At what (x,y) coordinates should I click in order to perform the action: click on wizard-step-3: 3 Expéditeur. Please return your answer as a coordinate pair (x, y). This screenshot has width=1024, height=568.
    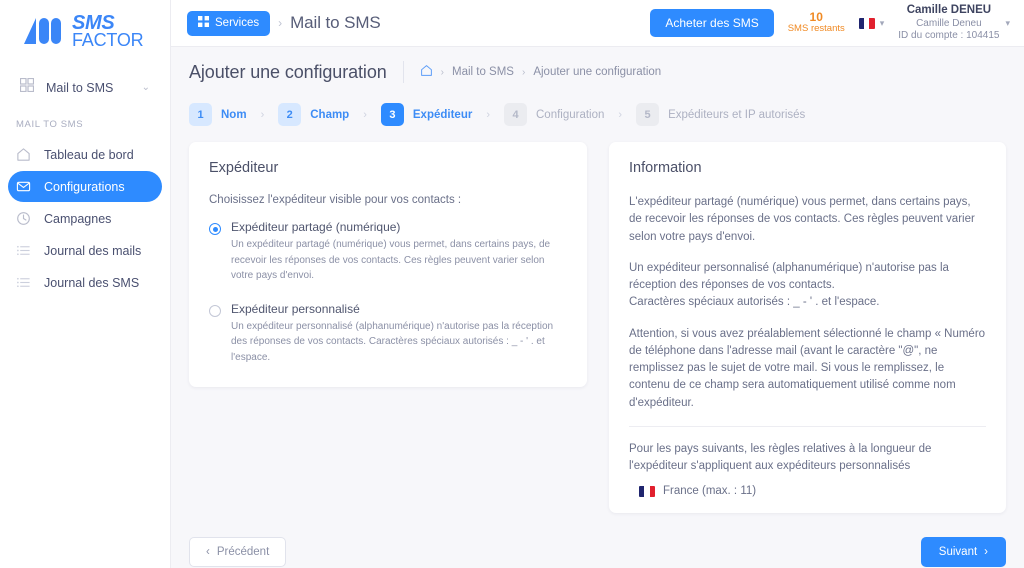
    Looking at the image, I should click on (426, 114).